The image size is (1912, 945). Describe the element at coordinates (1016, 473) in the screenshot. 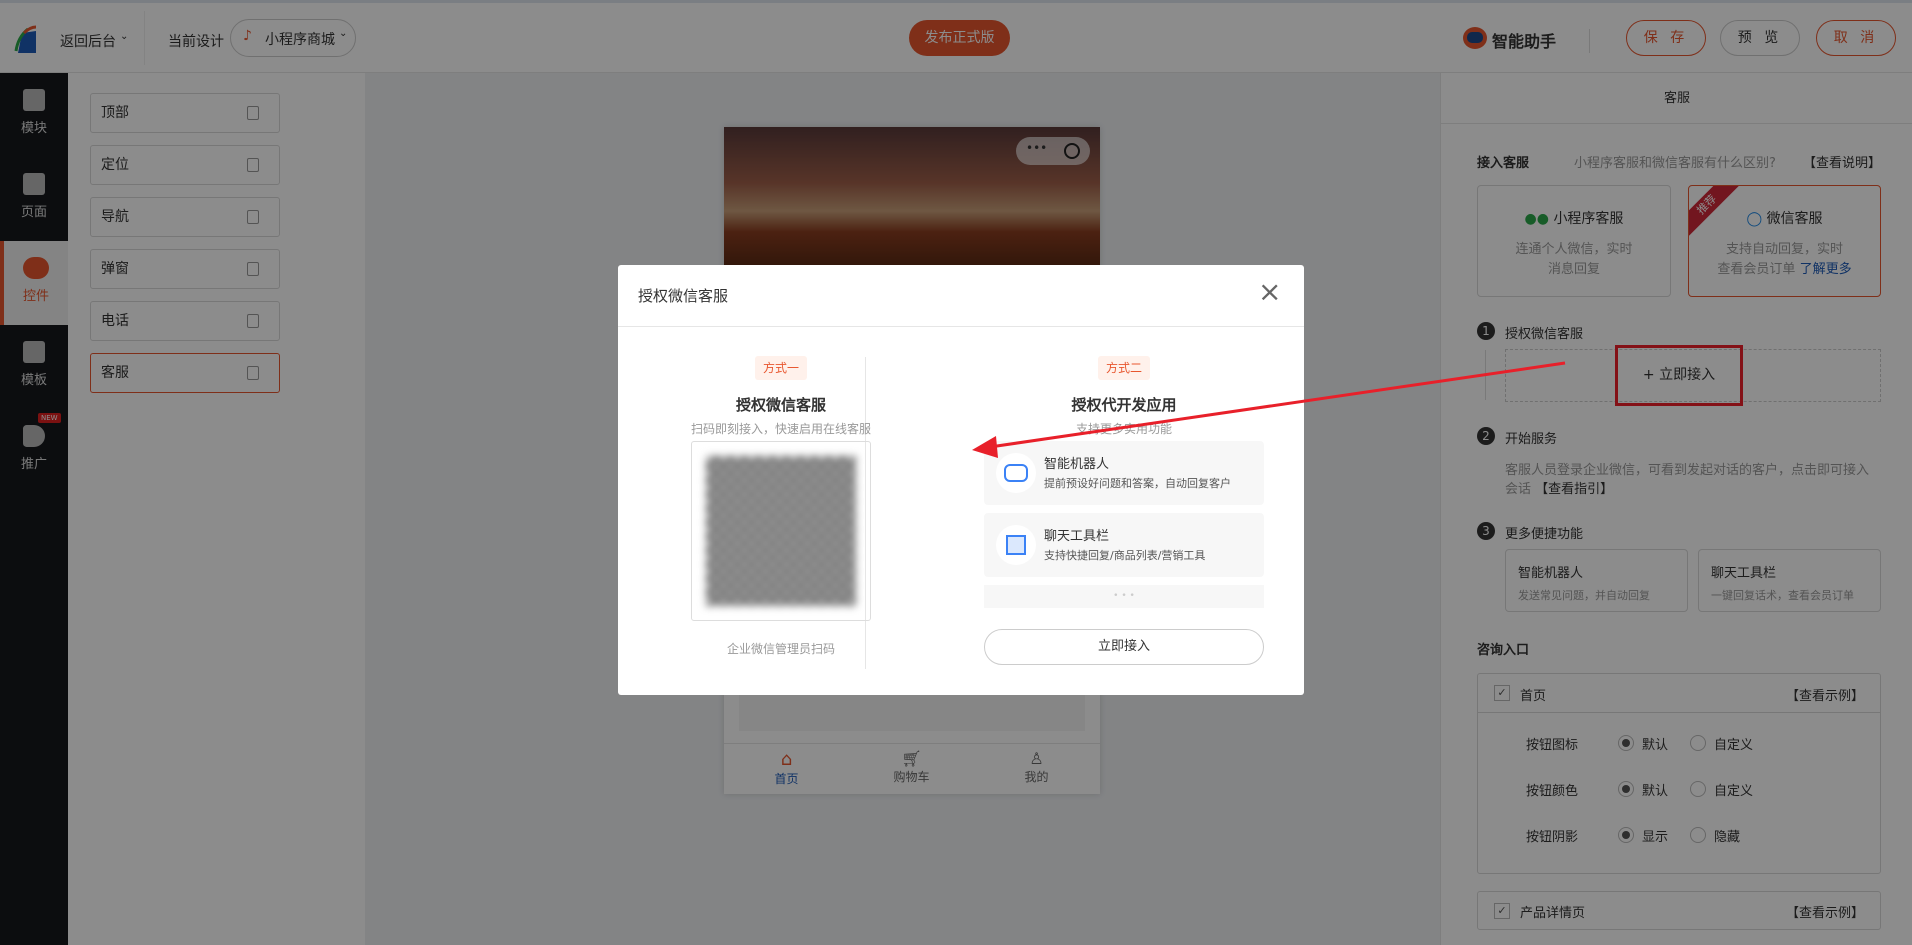

I see `robot-icon` at that location.